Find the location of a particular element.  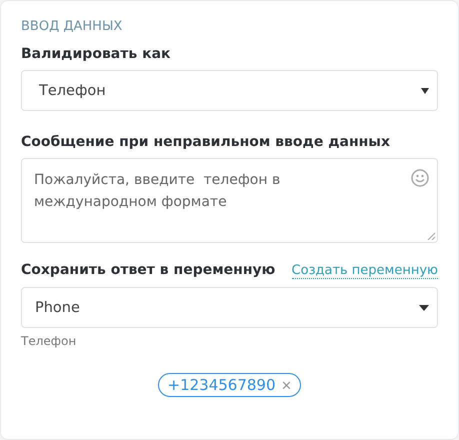

section-title: ВВОД ДАННЫХ is located at coordinates (72, 26).